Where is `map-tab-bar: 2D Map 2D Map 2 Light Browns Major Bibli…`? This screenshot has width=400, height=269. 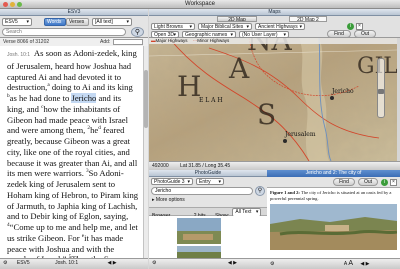 map-tab-bar: 2D Map 2D Map 2 Light Browns Major Bibli… is located at coordinates (274, 27).